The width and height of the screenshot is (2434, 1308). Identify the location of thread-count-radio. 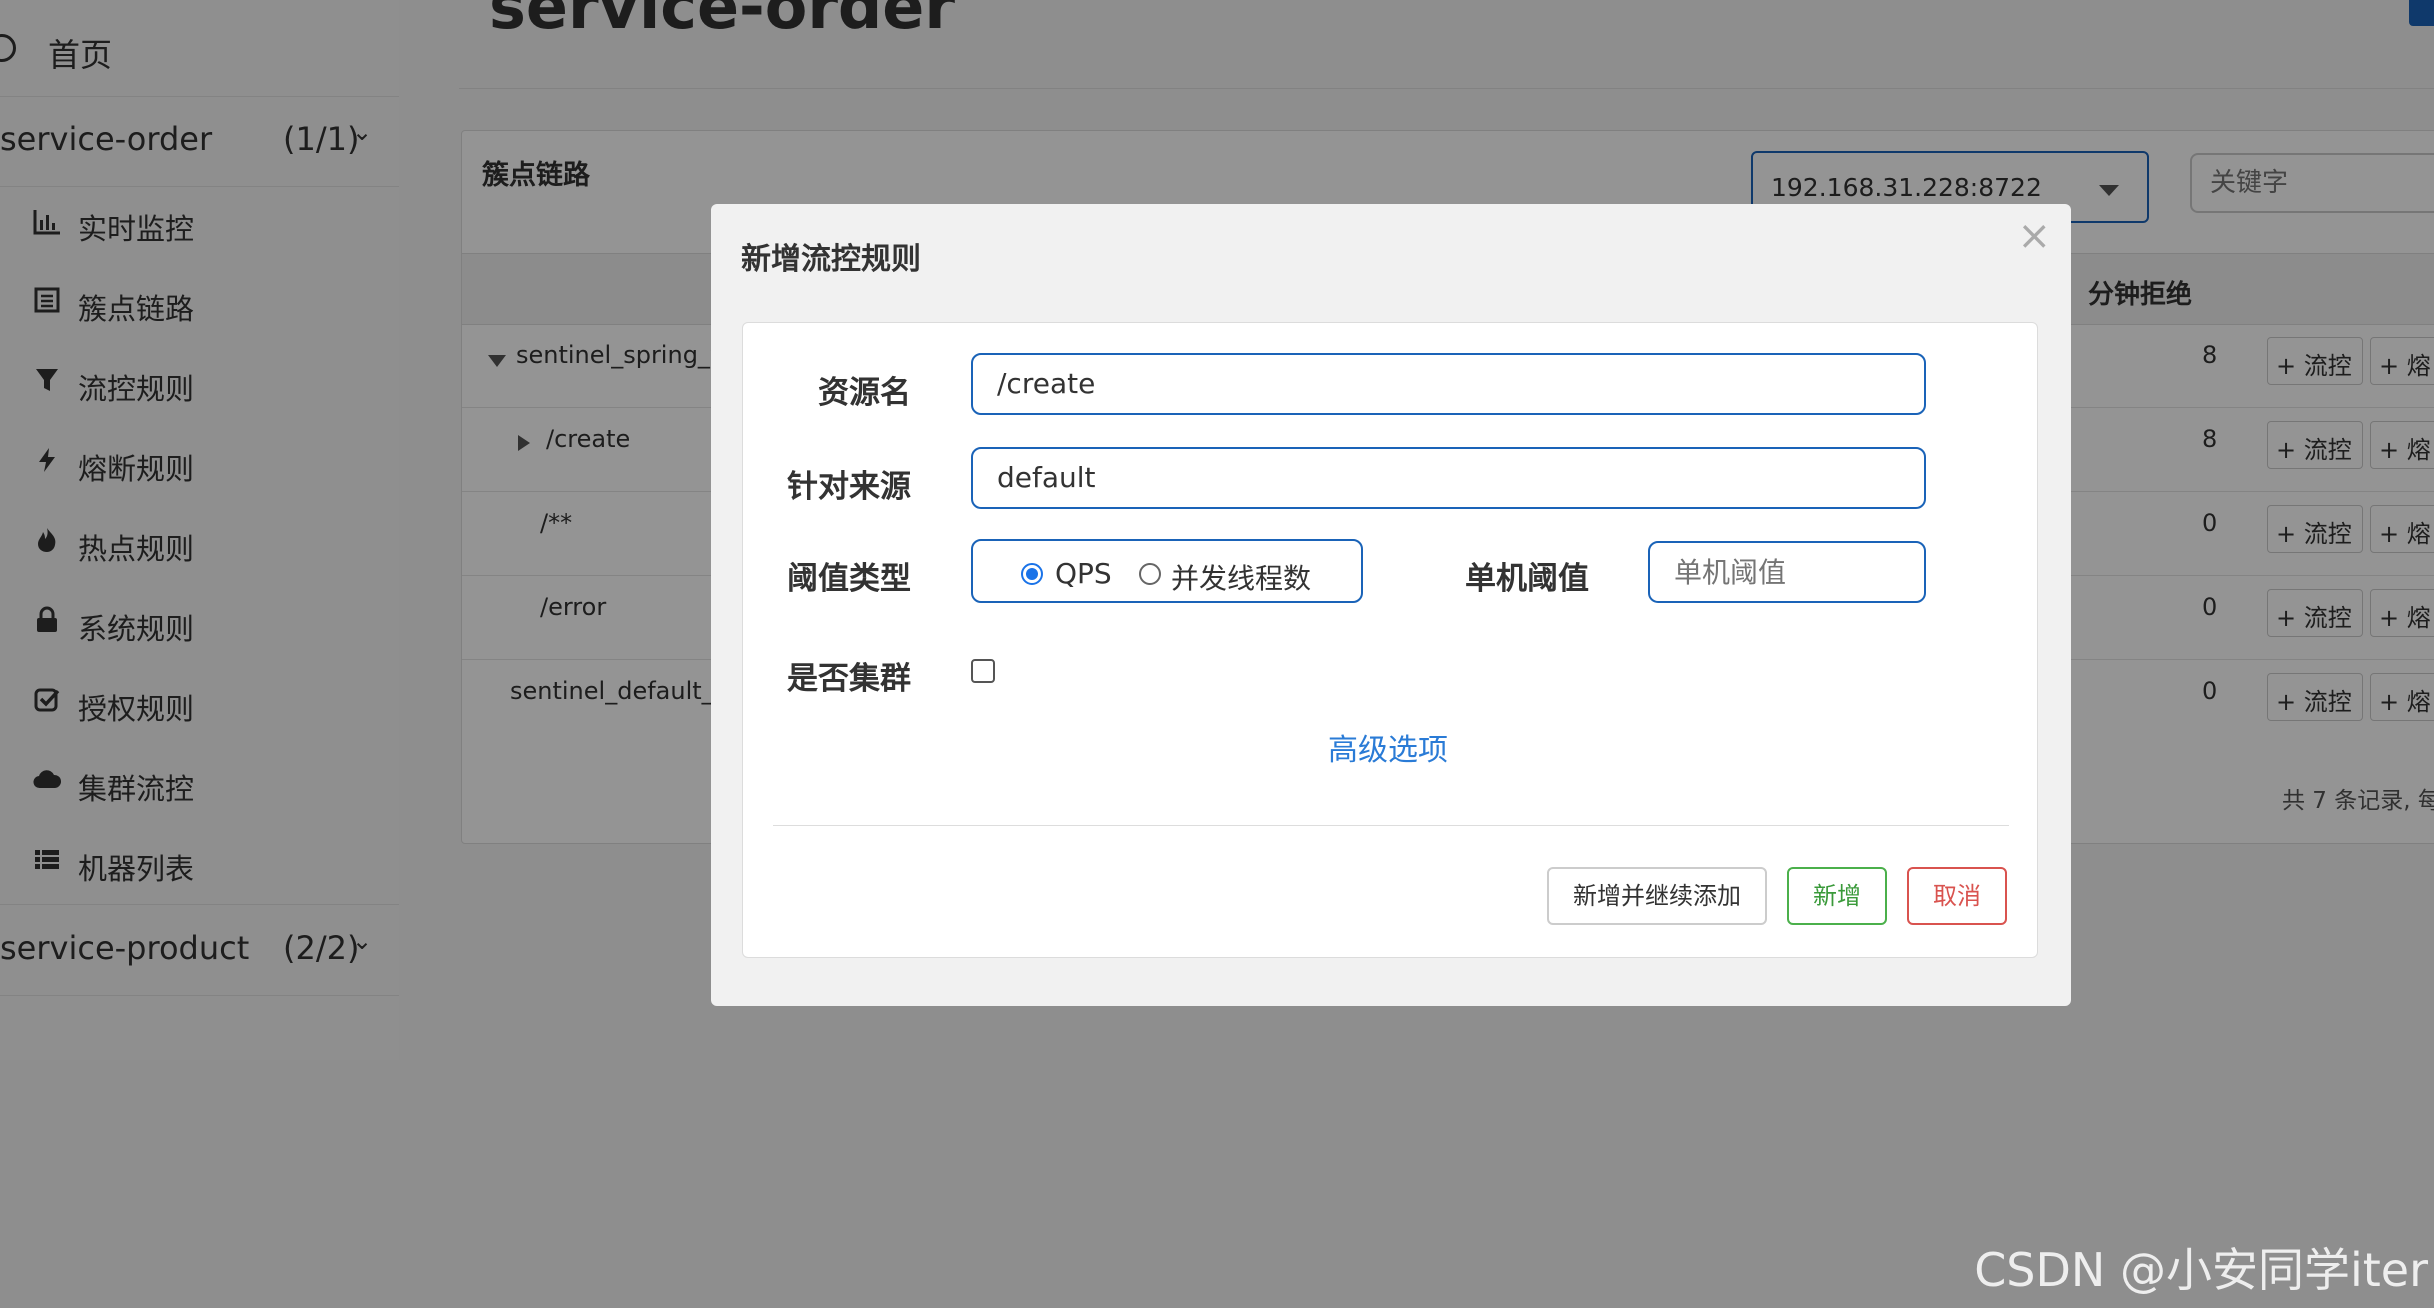
(1150, 574).